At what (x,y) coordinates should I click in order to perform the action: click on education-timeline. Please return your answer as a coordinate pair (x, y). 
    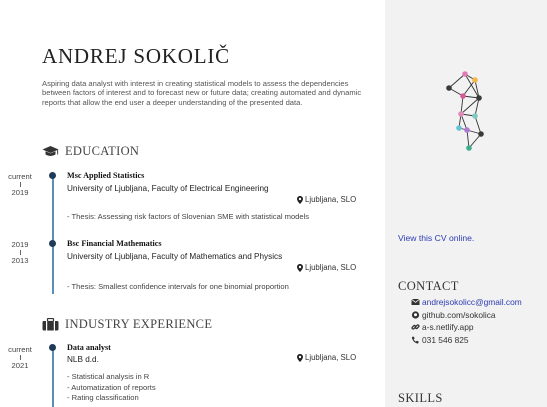
    Looking at the image, I should click on (53, 234).